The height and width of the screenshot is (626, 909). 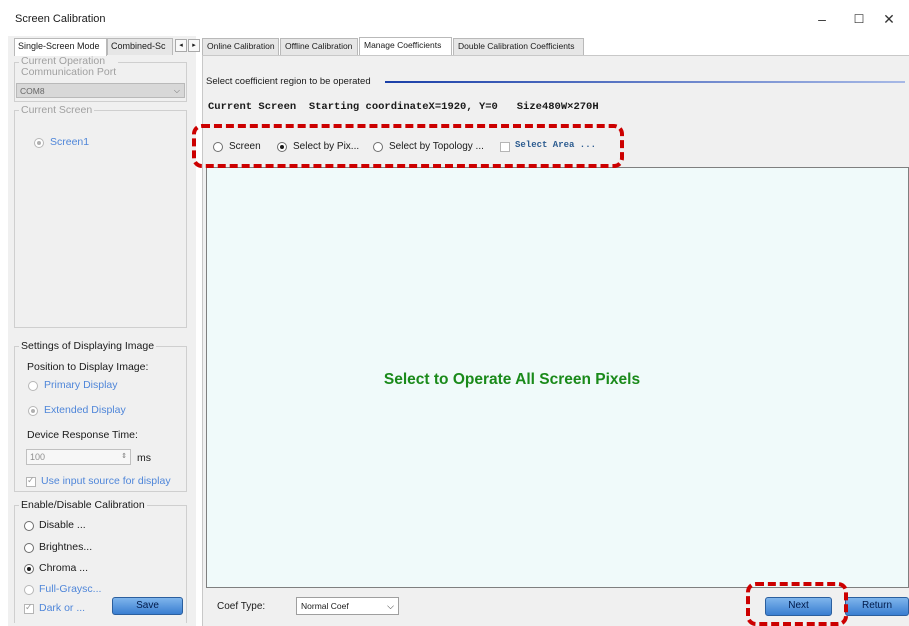 I want to click on port-value: COM8, so click(x=32, y=91).